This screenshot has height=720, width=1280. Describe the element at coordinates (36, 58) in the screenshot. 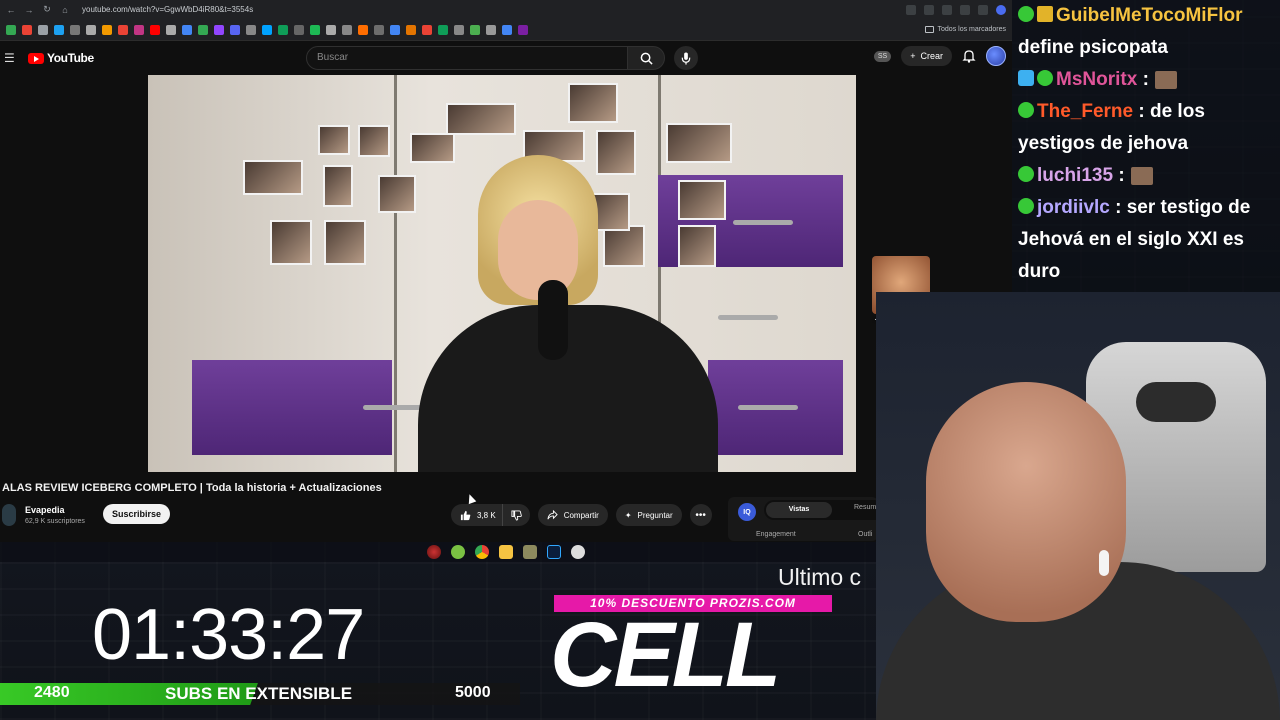

I see `youtube-play-icon` at that location.